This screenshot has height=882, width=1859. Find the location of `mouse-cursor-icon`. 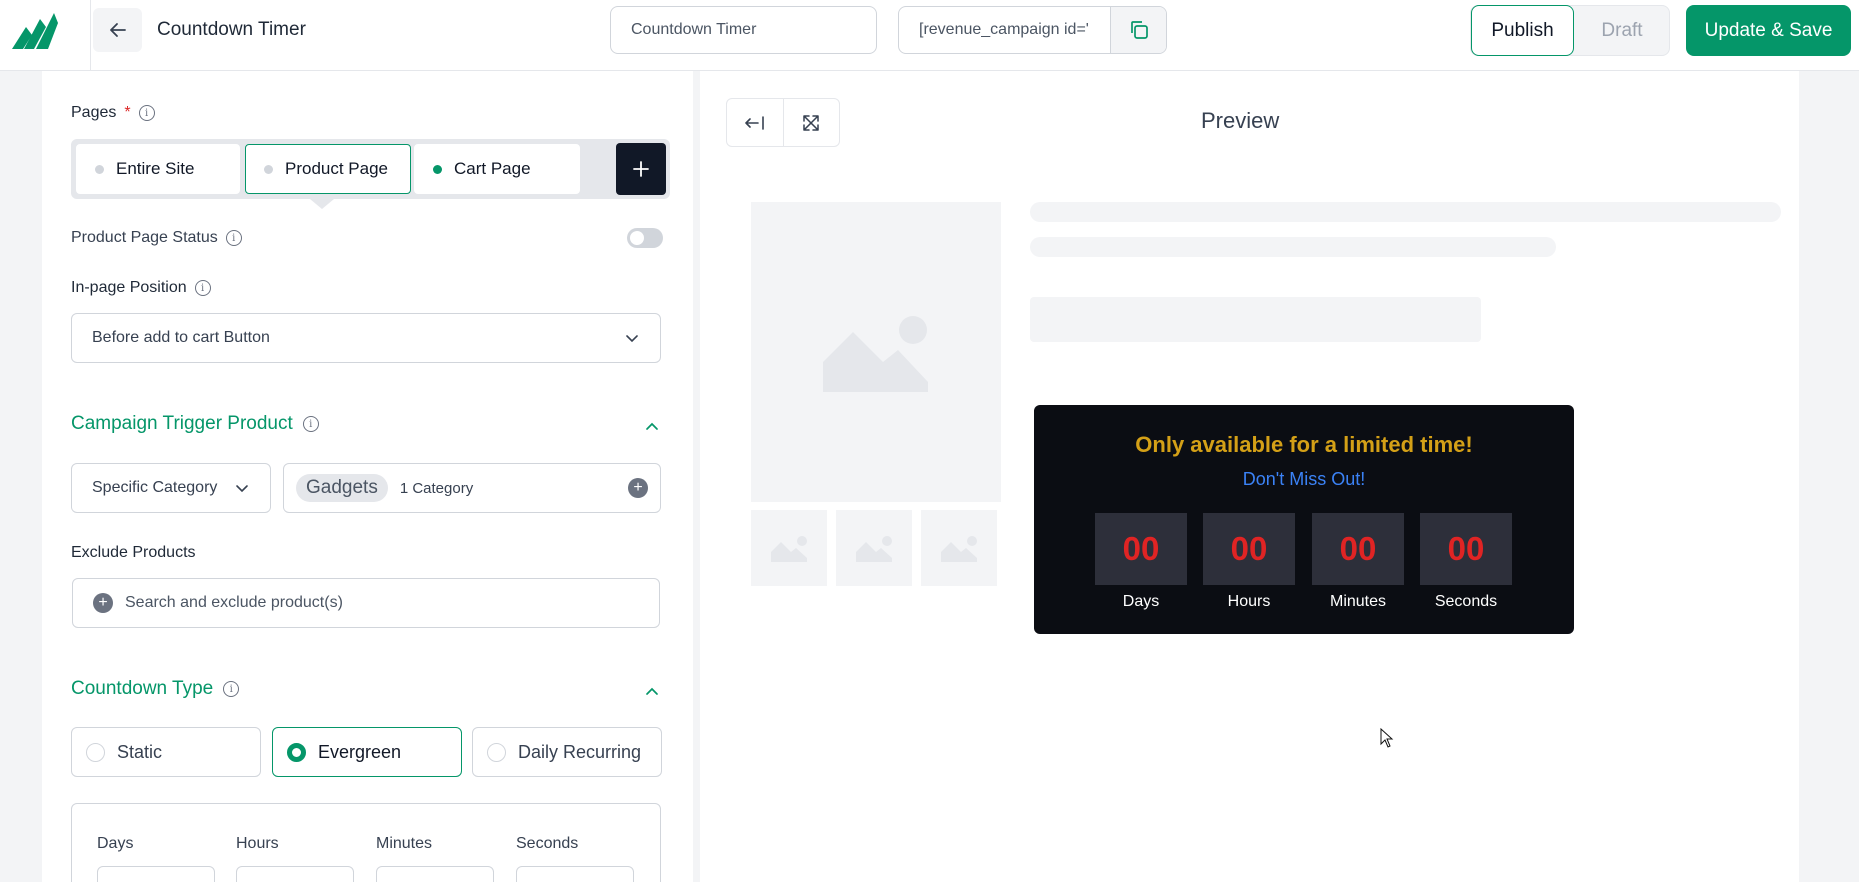

mouse-cursor-icon is located at coordinates (1387, 738).